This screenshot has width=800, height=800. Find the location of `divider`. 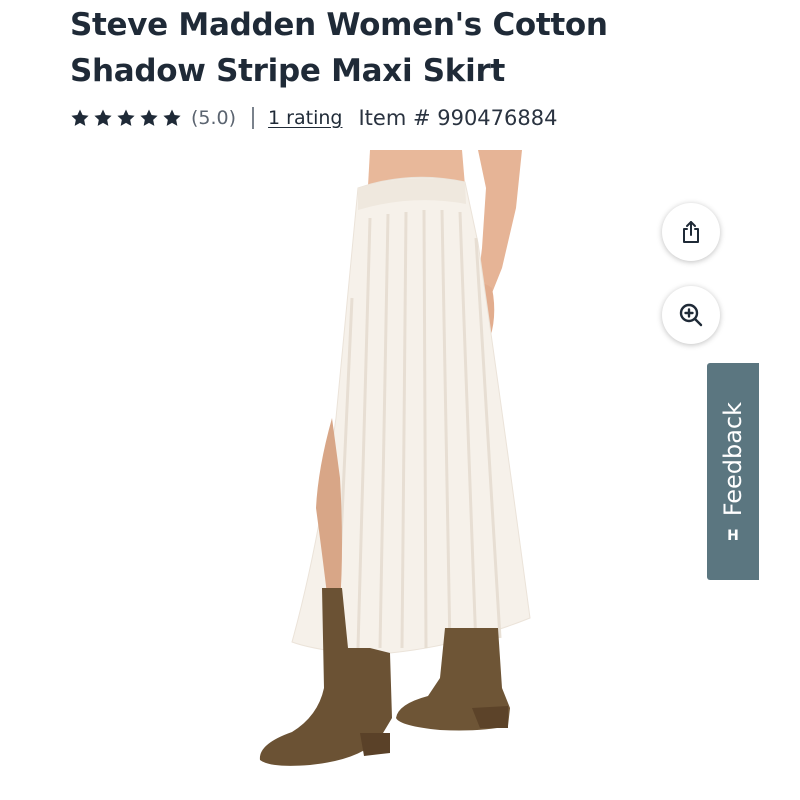

divider is located at coordinates (253, 118).